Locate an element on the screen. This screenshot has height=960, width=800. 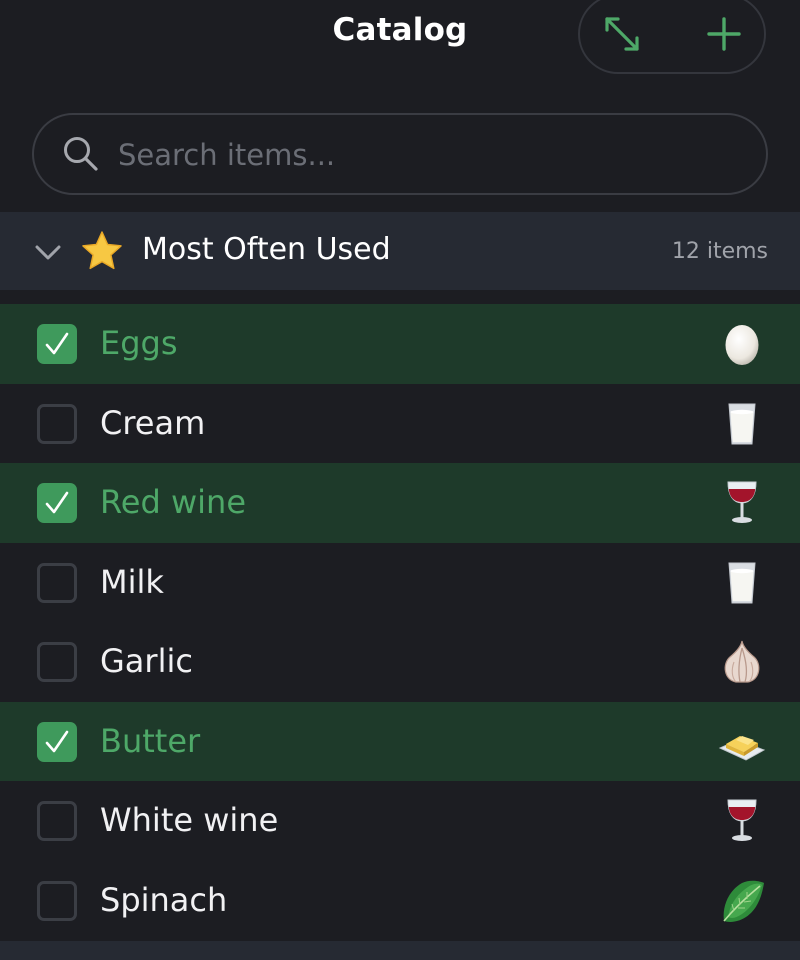
garlic-icon is located at coordinates (742, 661).